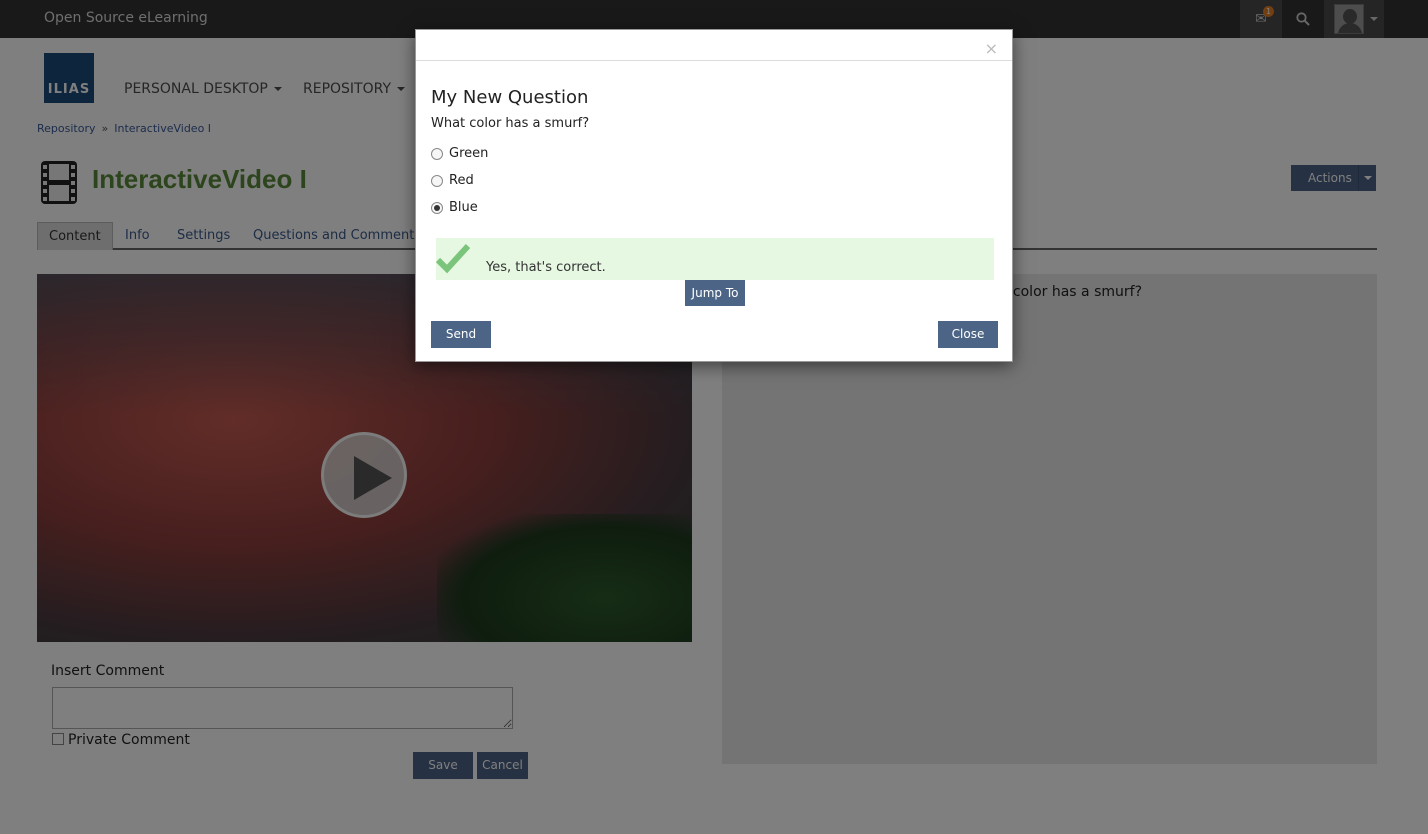 The height and width of the screenshot is (834, 1428). Describe the element at coordinates (461, 334) in the screenshot. I see `send-button: Send` at that location.